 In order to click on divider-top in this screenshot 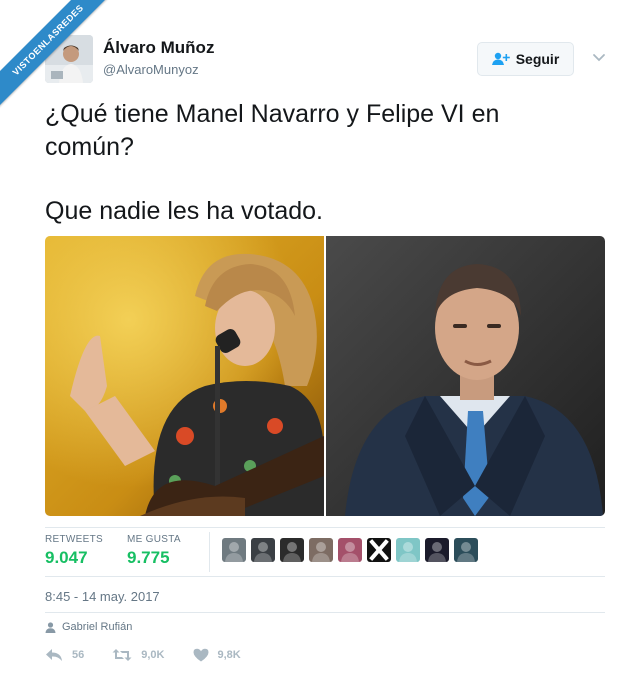, I will do `click(325, 527)`.